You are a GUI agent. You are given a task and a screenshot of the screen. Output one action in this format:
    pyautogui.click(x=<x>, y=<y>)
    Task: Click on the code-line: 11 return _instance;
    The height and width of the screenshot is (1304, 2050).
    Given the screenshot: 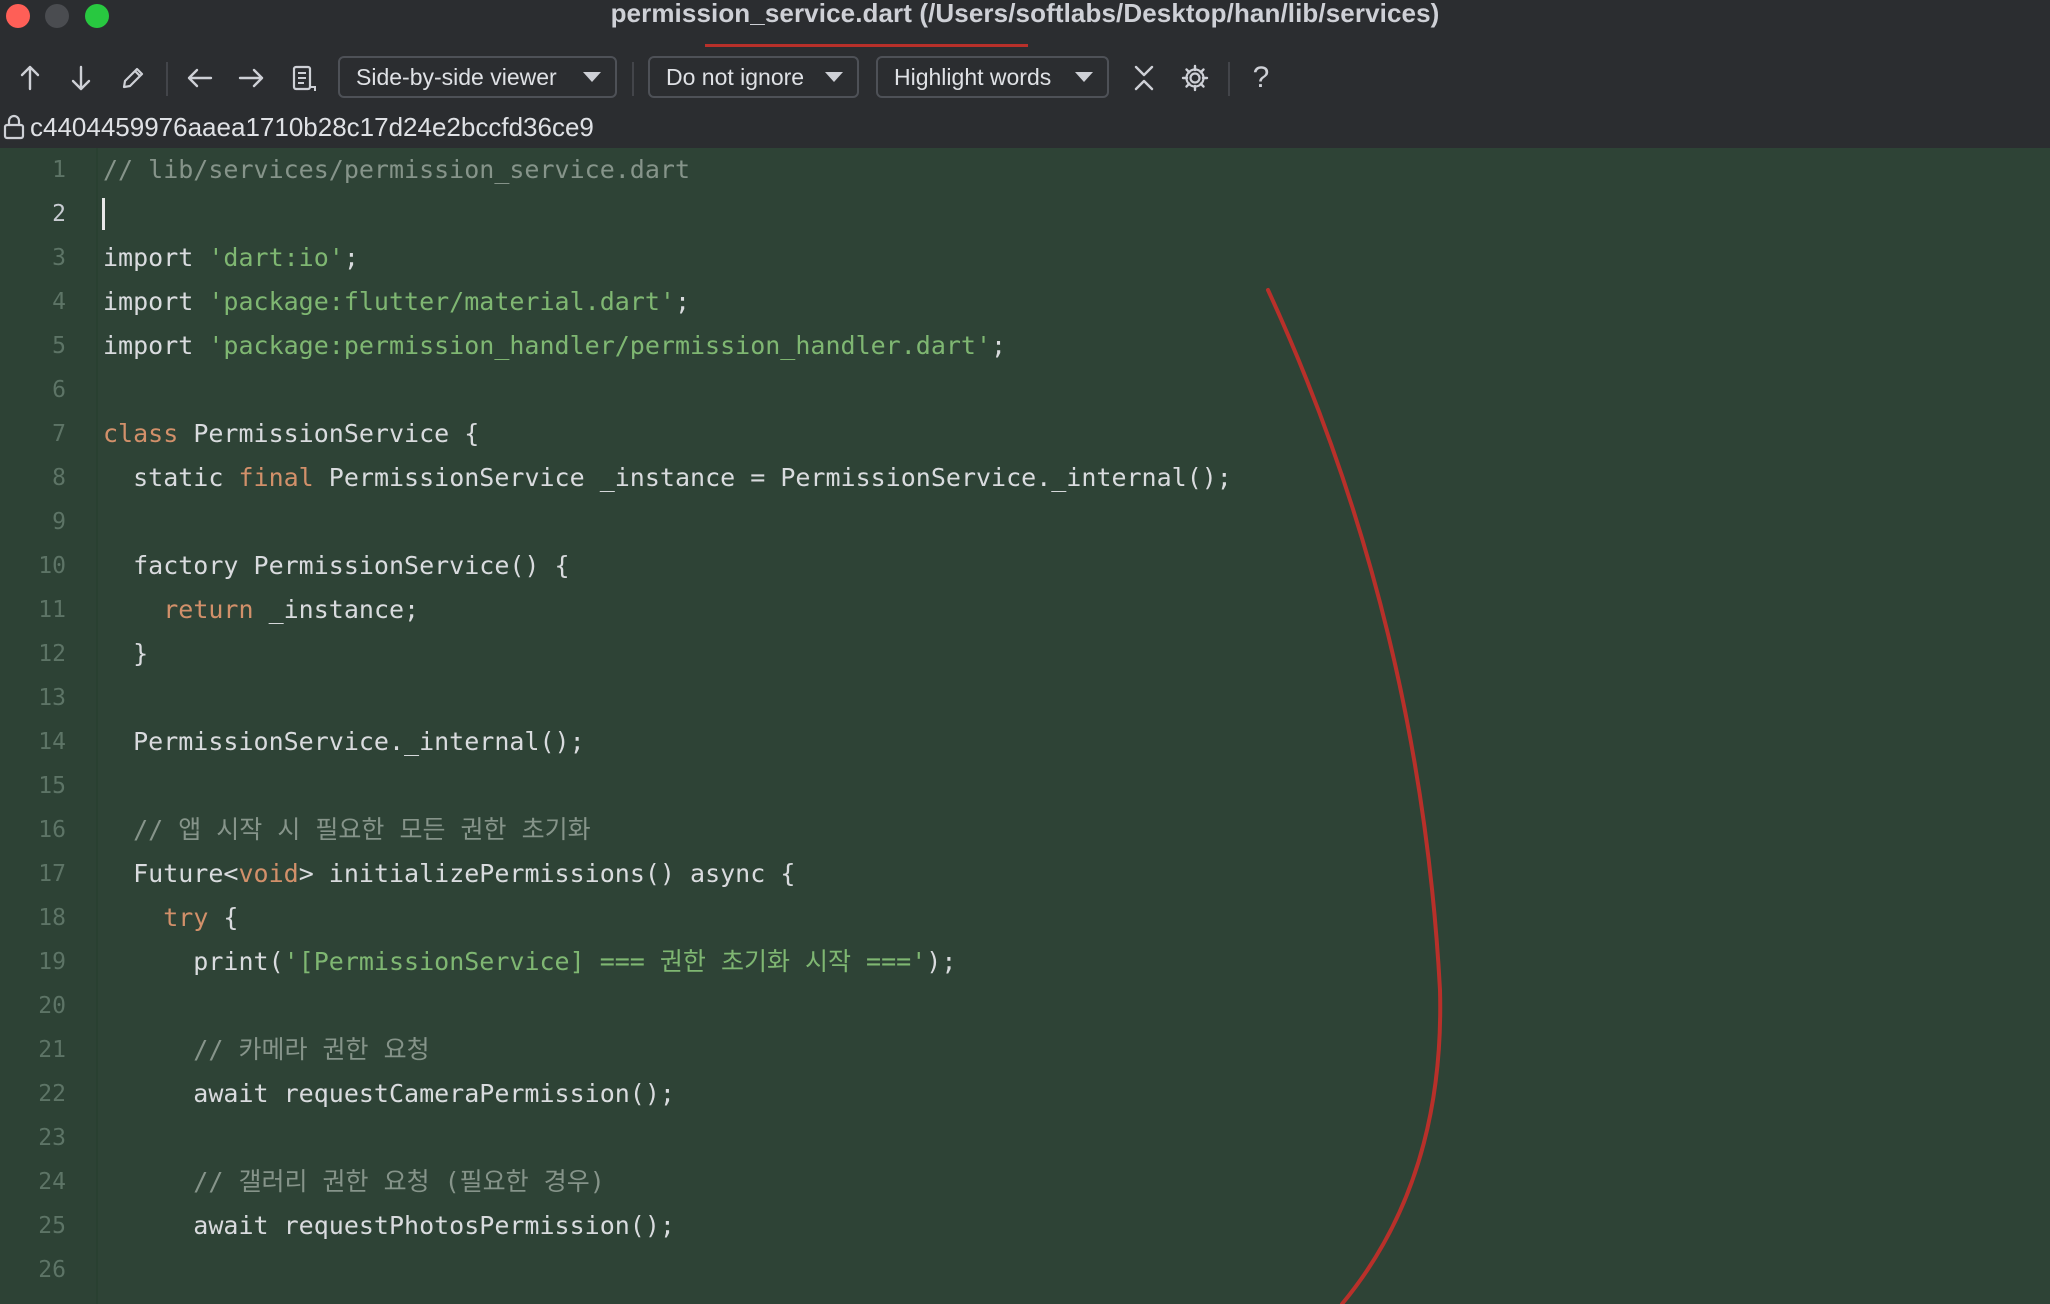 What is the action you would take?
    pyautogui.click(x=1025, y=610)
    